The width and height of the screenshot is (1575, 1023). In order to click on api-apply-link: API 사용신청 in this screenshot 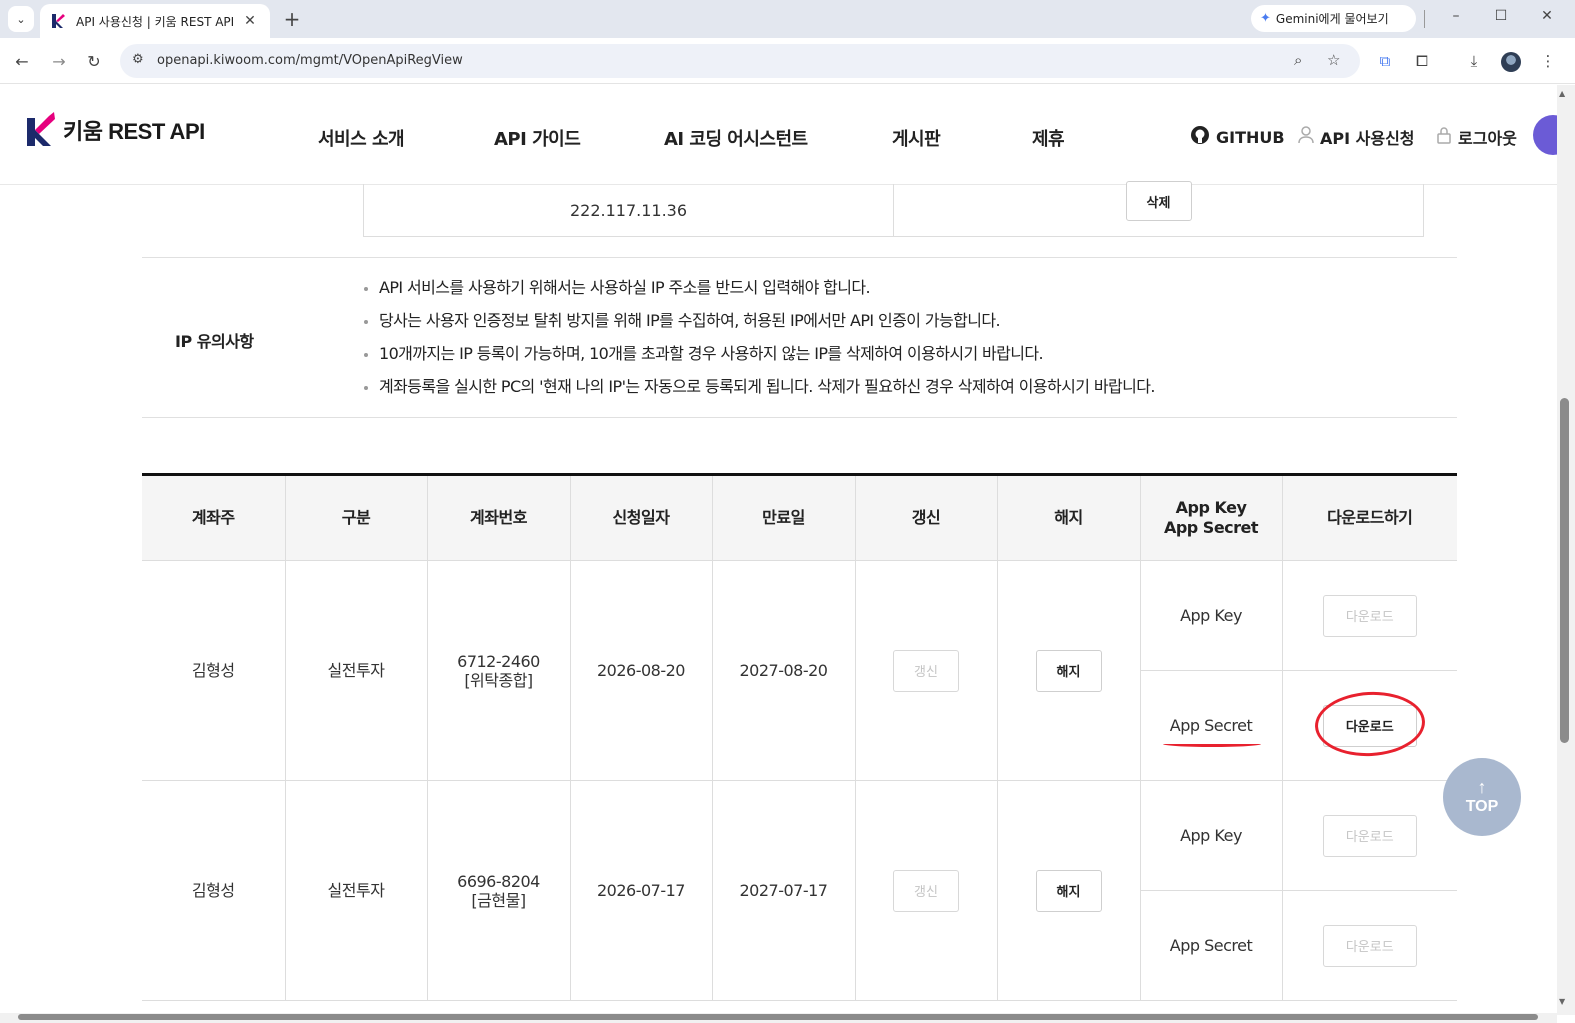, I will do `click(1356, 137)`.